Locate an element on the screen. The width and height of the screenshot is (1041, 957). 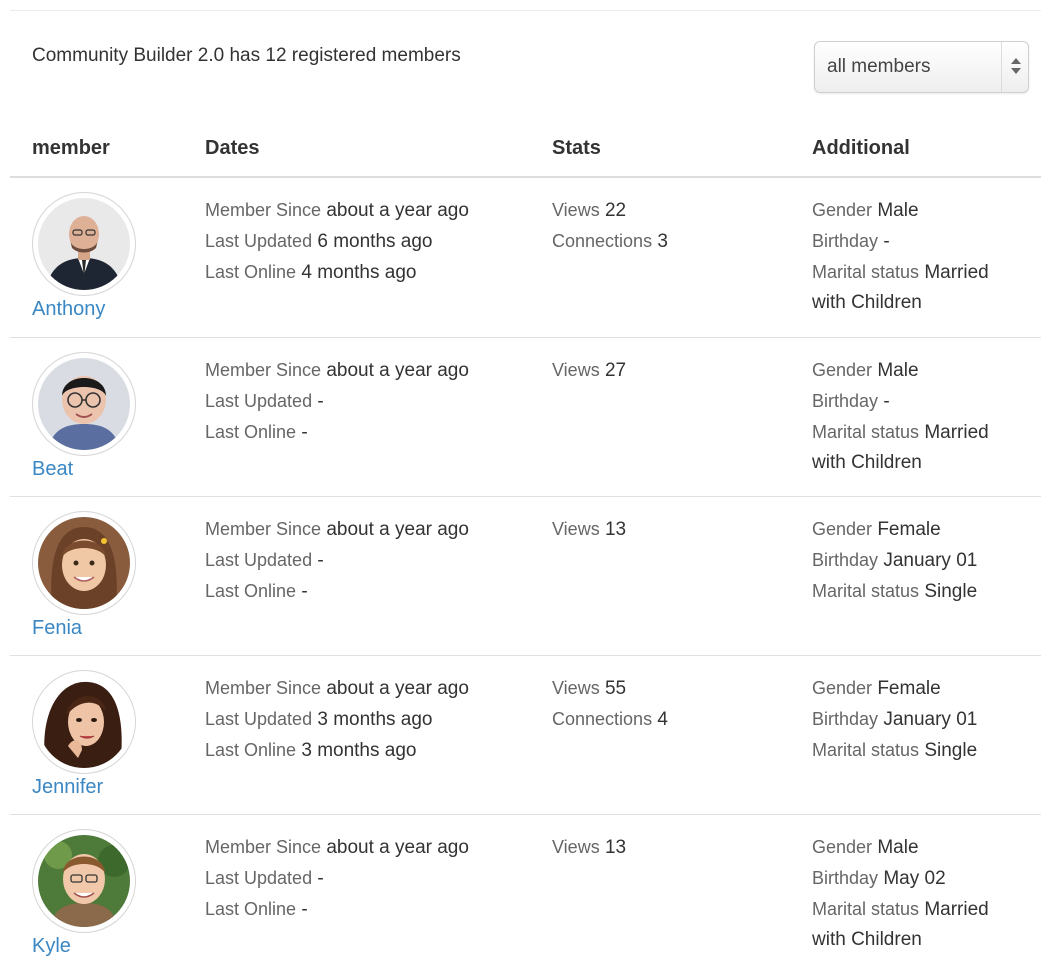
last-online-value: 4 months ago is located at coordinates (359, 272).